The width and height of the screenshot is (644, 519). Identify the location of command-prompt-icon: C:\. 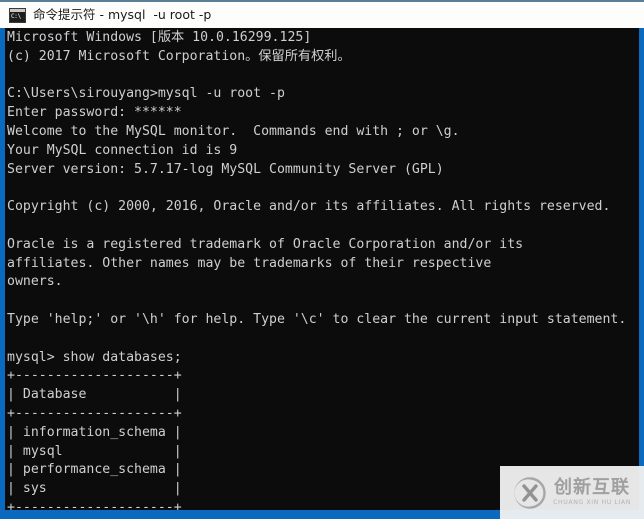
(17, 15).